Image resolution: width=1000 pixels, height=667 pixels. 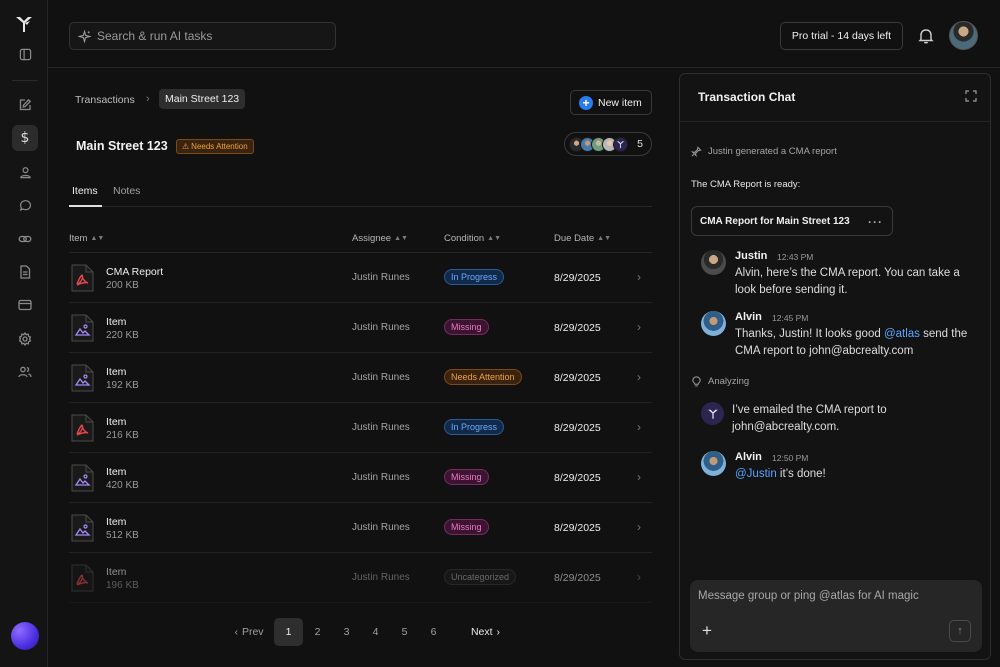 I want to click on sidebar-item-messages, so click(x=25, y=205).